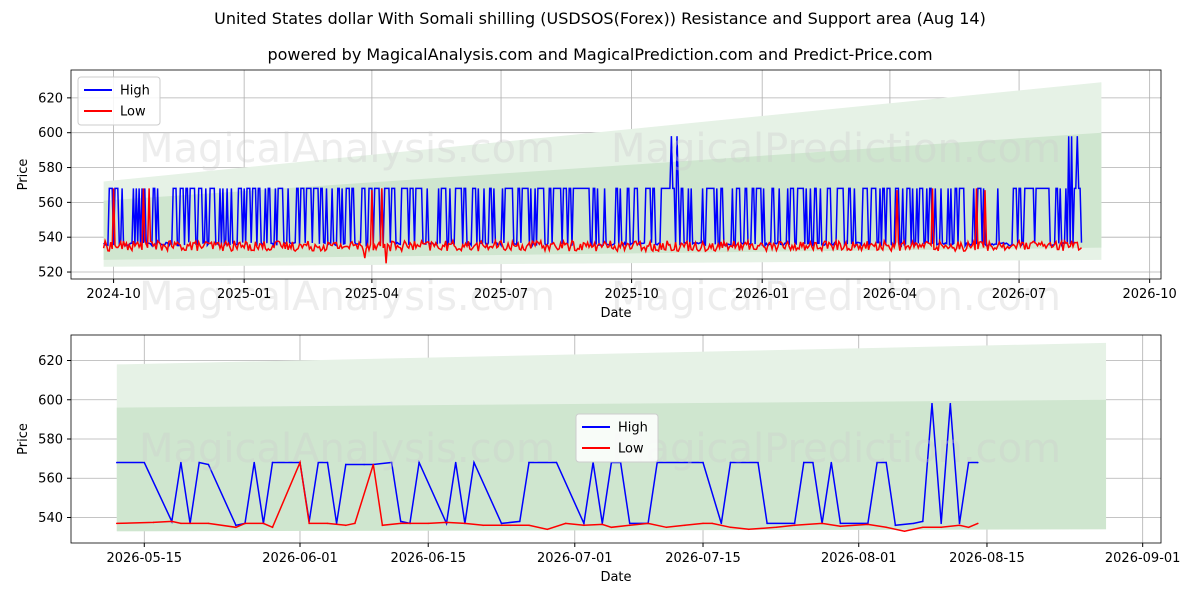 This screenshot has width=1200, height=600. I want to click on x-tick-label: 2026-07-01, so click(575, 558).